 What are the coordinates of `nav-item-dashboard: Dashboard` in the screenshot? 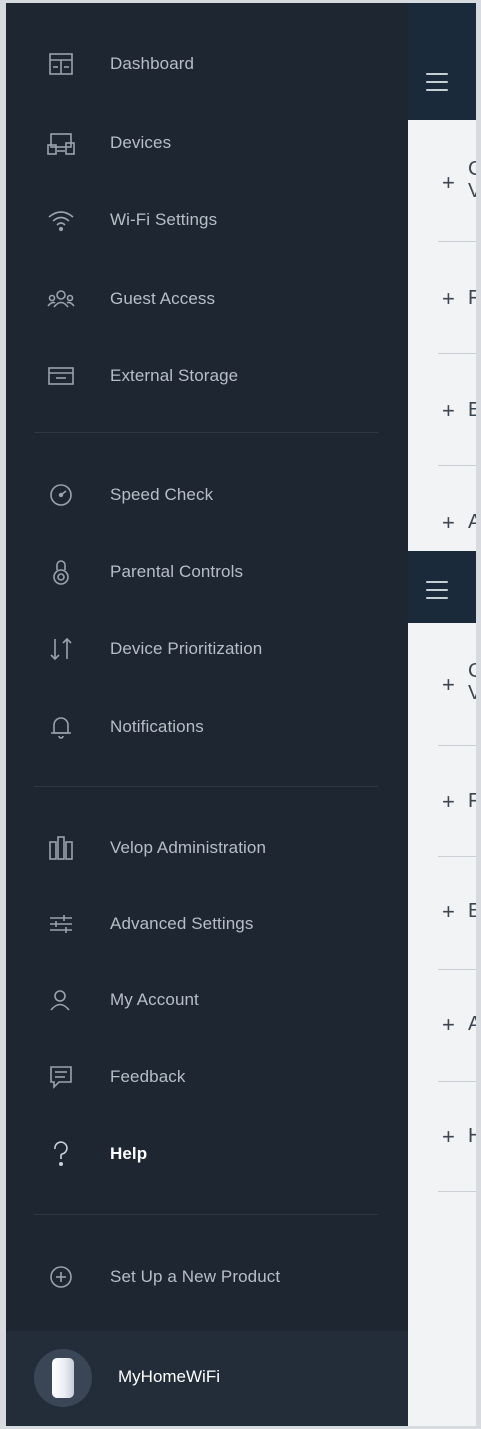 It's located at (207, 64).